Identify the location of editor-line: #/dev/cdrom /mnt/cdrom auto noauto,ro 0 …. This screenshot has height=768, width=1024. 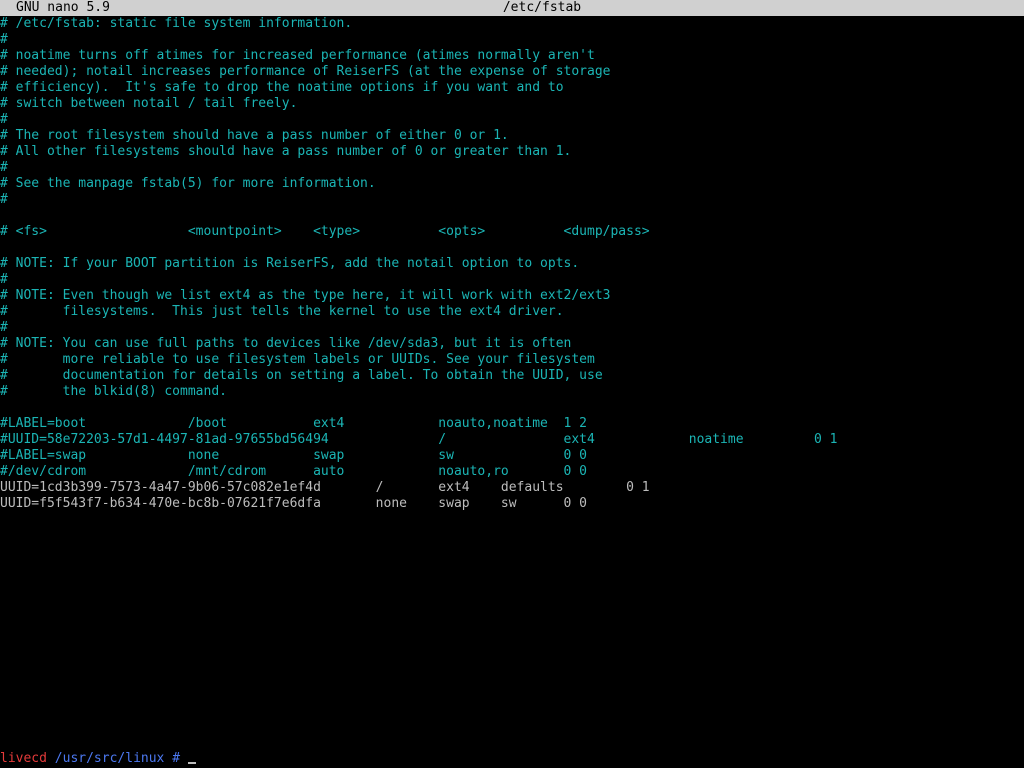
(293, 471).